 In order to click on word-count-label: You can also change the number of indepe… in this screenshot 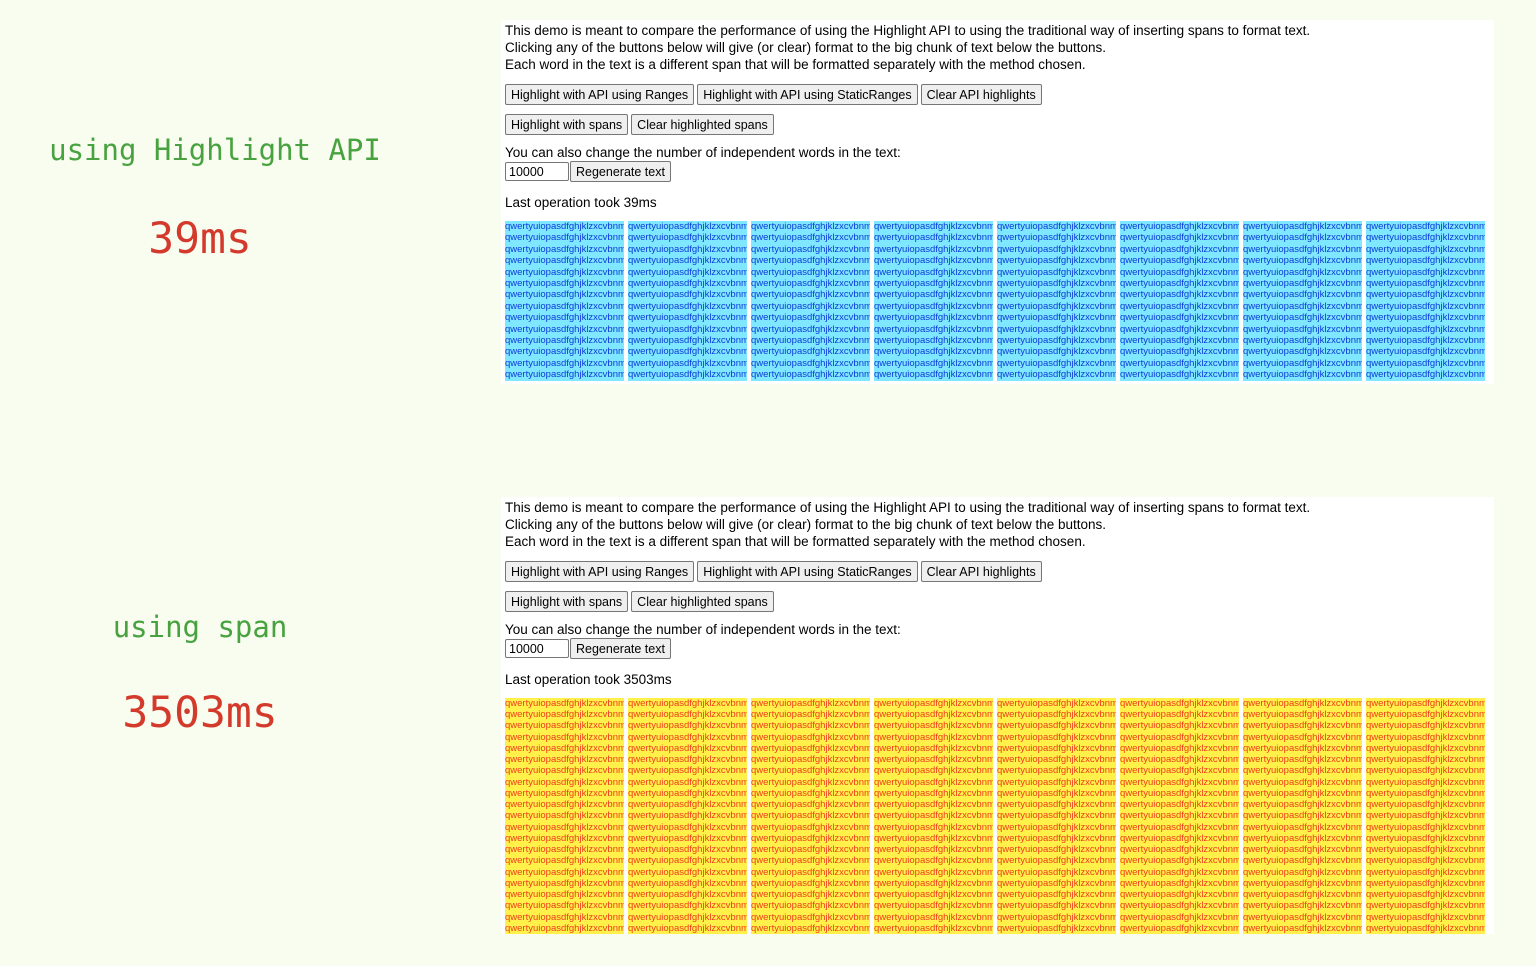, I will do `click(703, 152)`.